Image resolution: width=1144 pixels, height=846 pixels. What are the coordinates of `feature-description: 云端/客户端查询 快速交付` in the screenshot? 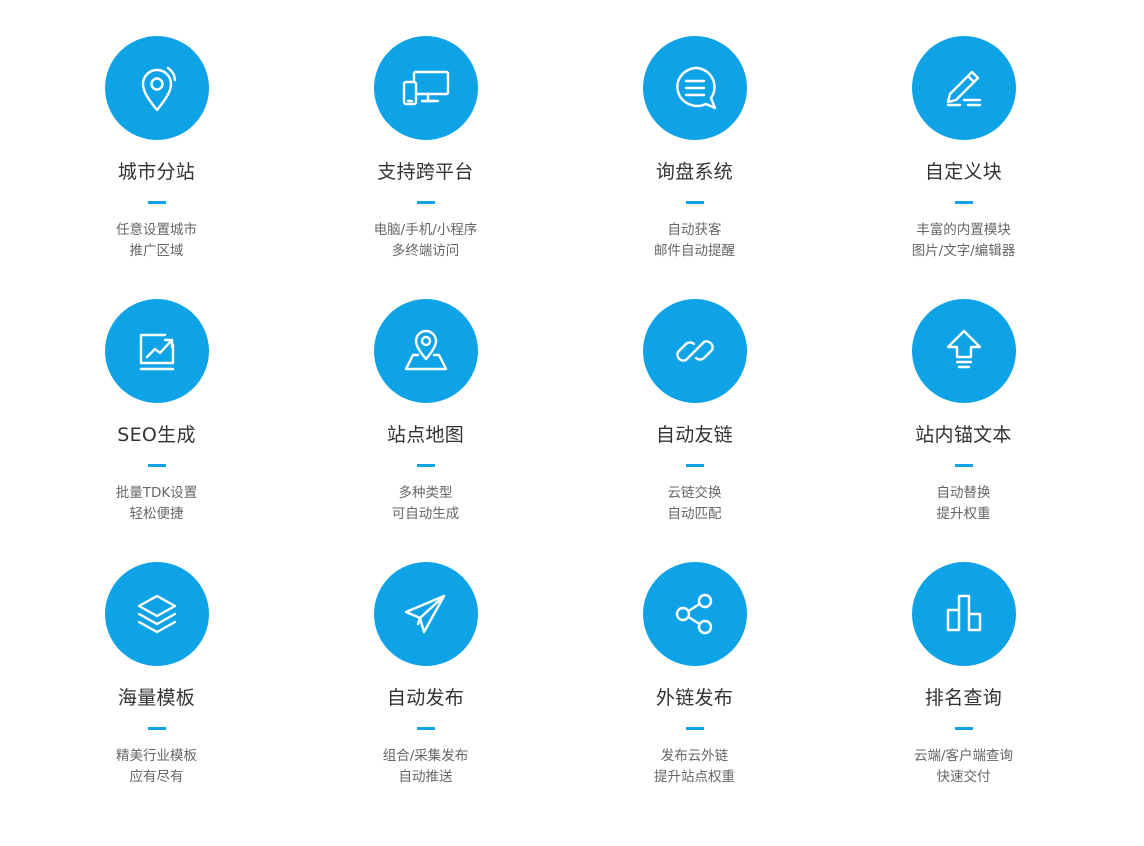 It's located at (963, 767).